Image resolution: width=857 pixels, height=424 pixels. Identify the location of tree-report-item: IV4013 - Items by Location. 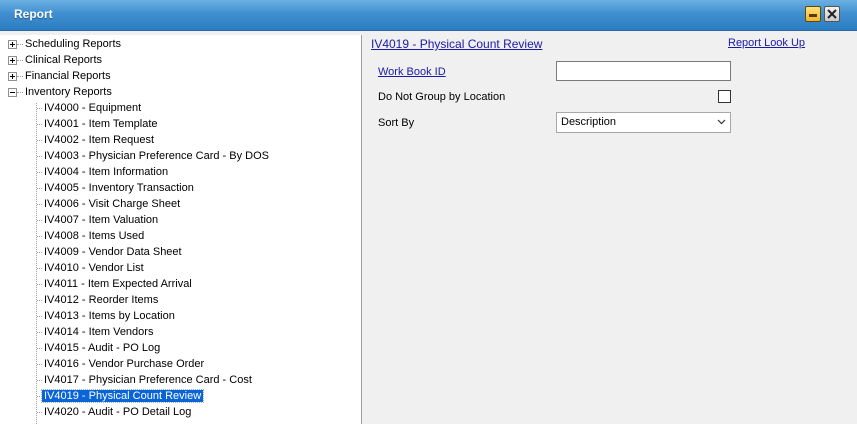
(109, 316).